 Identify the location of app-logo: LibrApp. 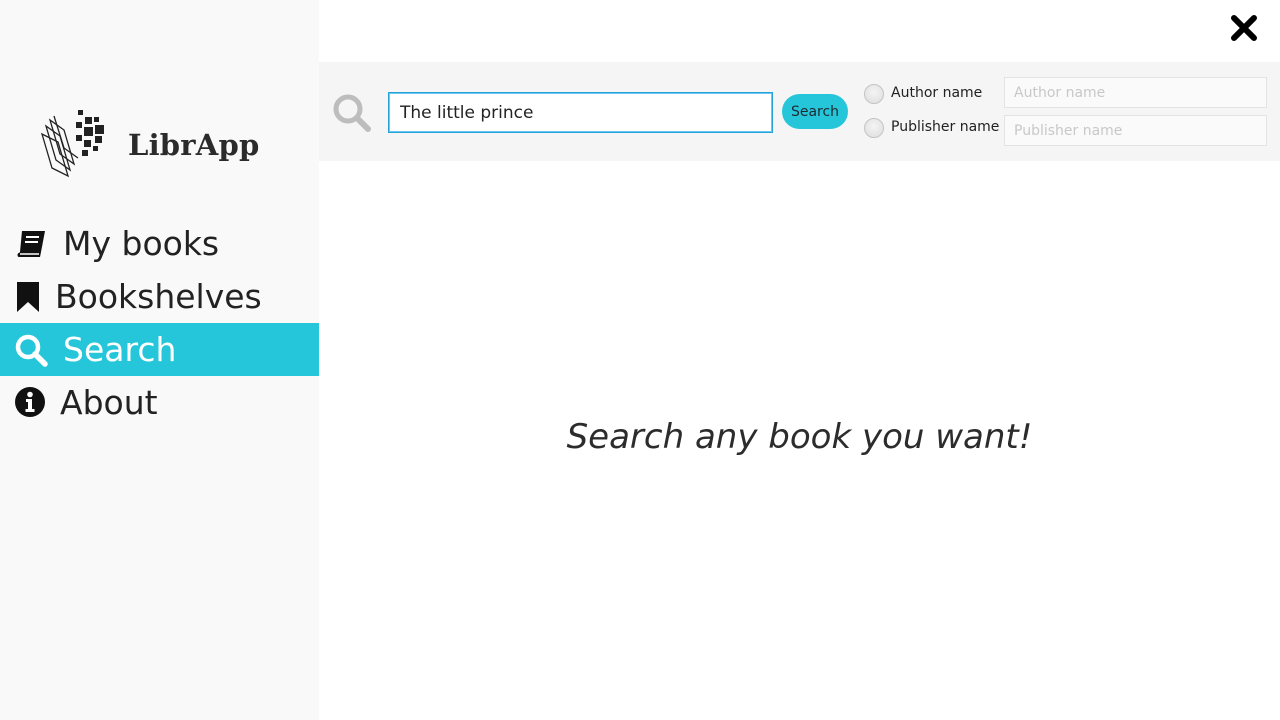
(158, 143).